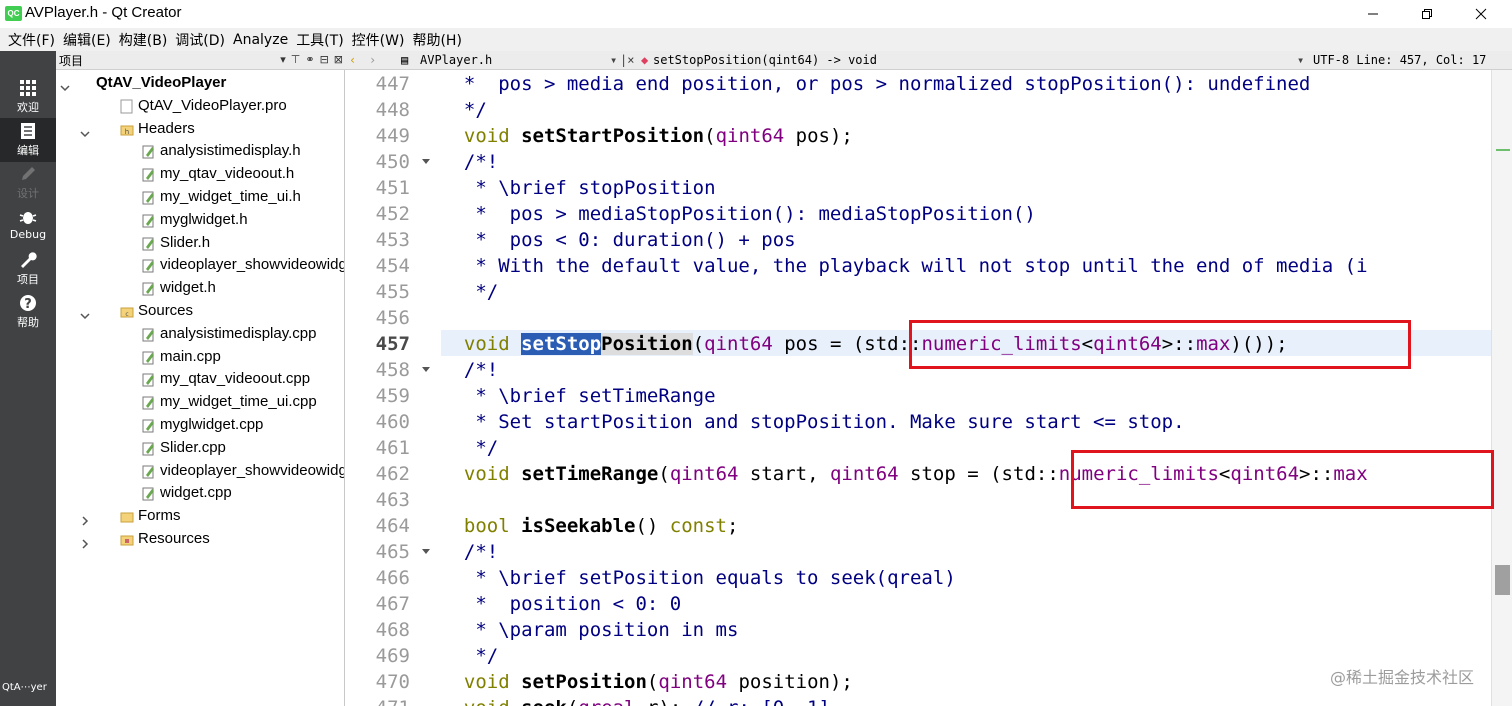 This screenshot has width=1512, height=706. I want to click on mode-pen: 设计, so click(28, 183).